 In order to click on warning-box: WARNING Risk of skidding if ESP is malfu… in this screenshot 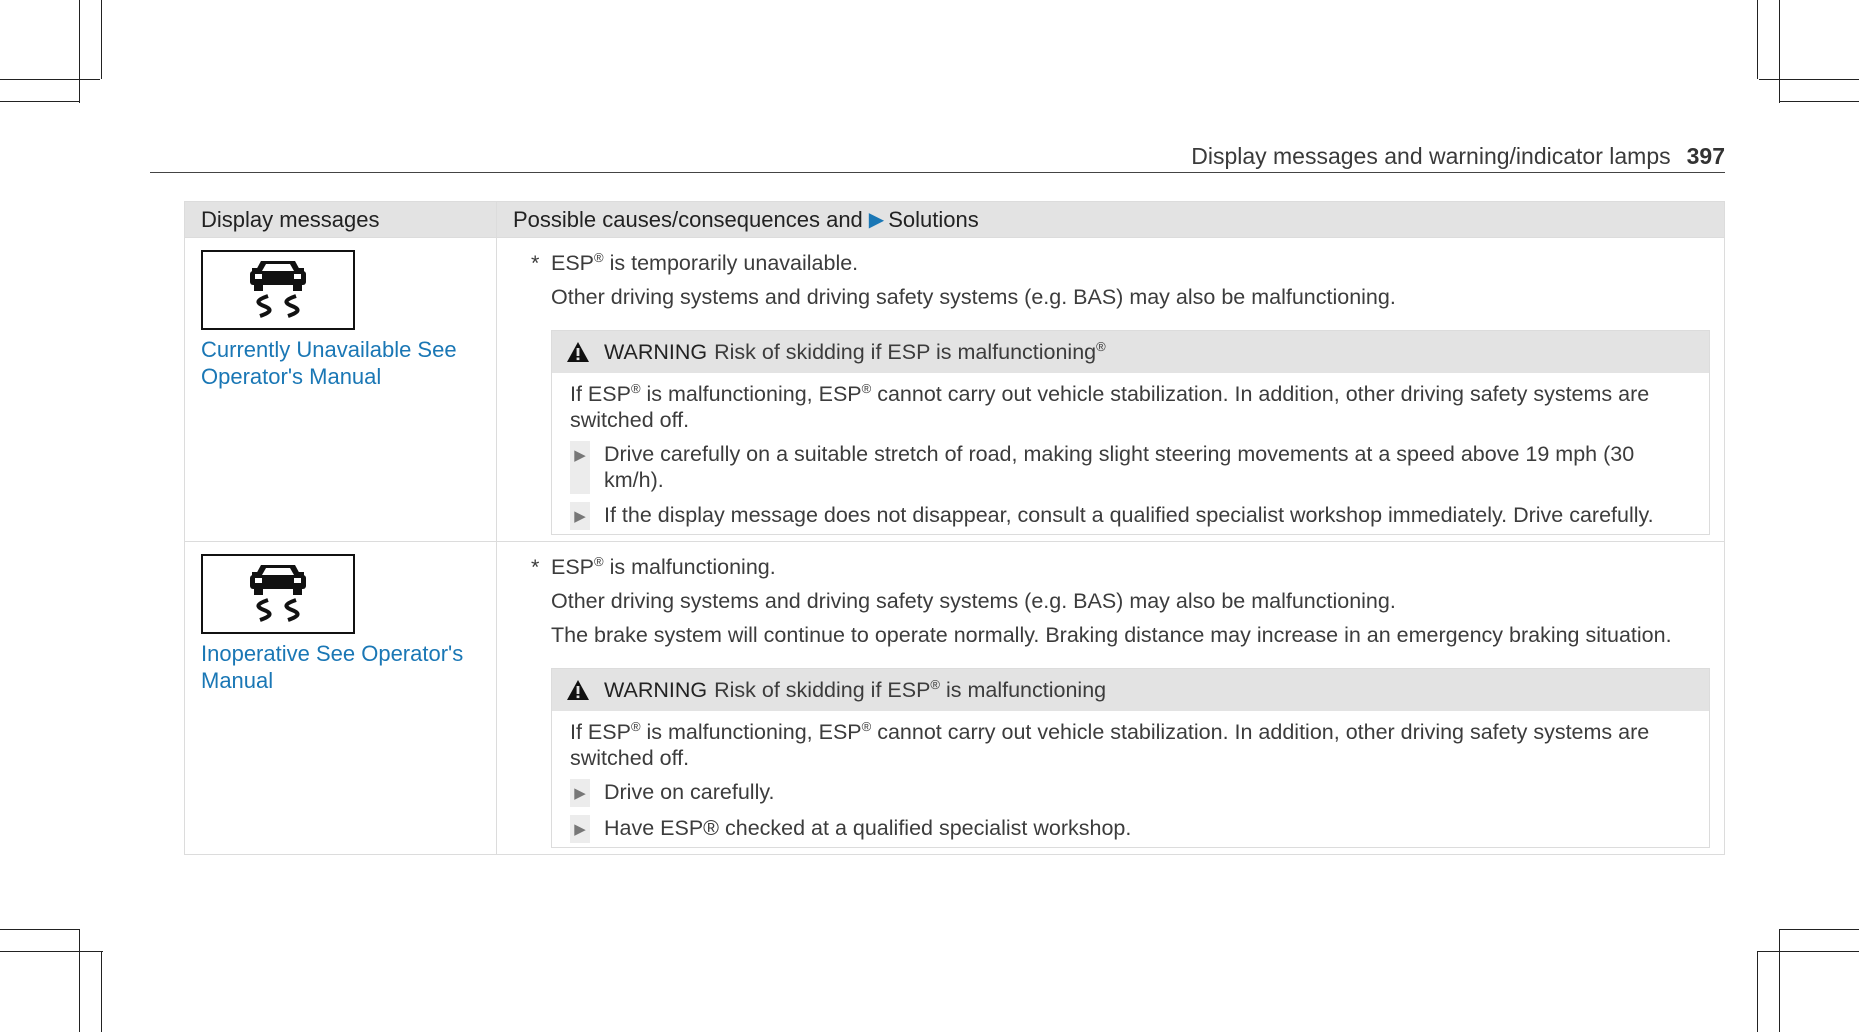, I will do `click(1130, 432)`.